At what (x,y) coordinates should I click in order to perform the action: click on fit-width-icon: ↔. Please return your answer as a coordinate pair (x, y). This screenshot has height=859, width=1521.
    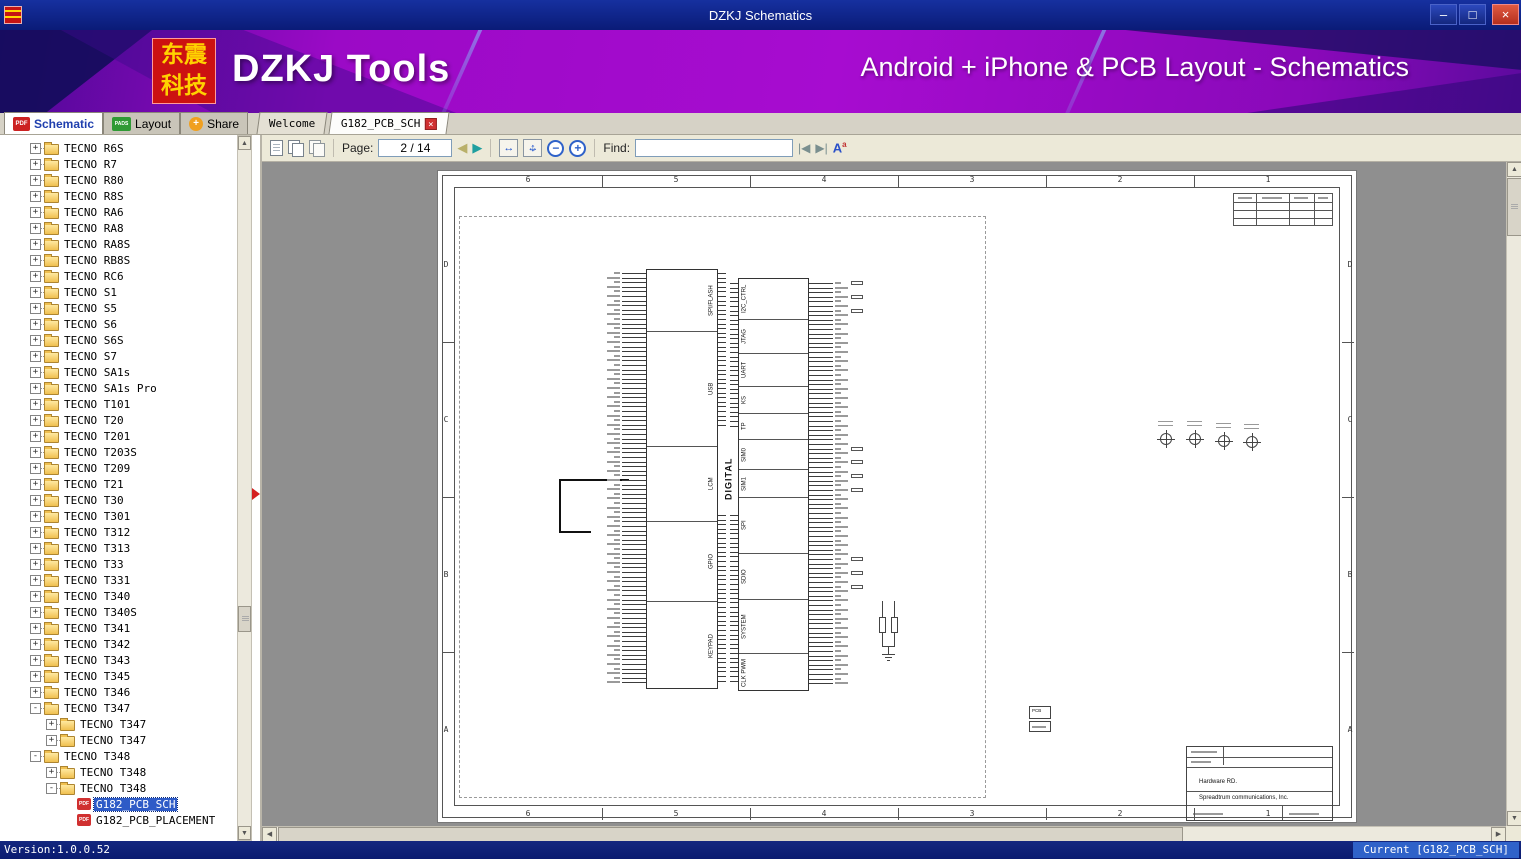
    Looking at the image, I should click on (509, 148).